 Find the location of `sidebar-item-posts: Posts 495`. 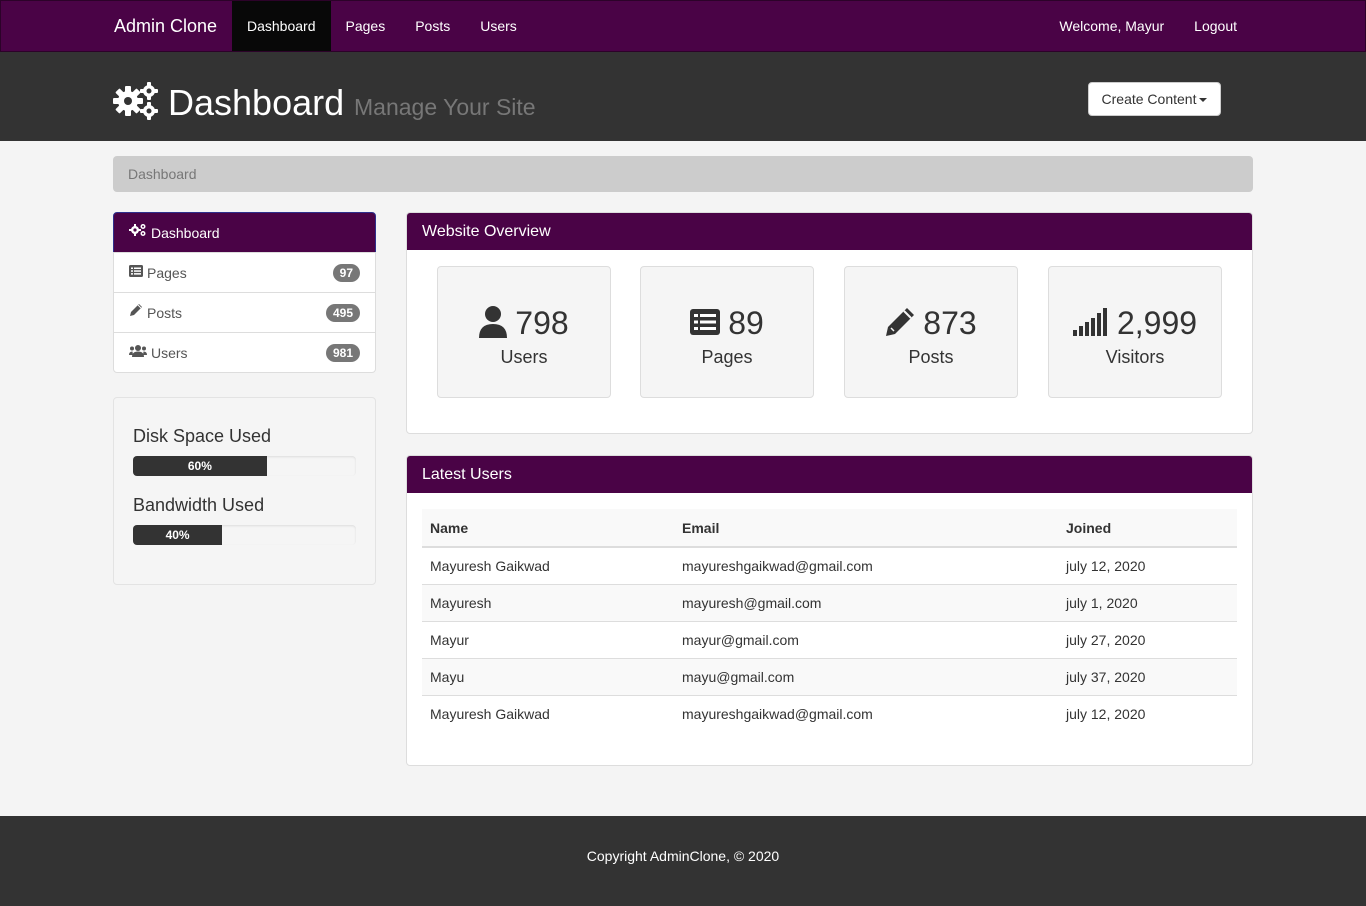

sidebar-item-posts: Posts 495 is located at coordinates (244, 312).